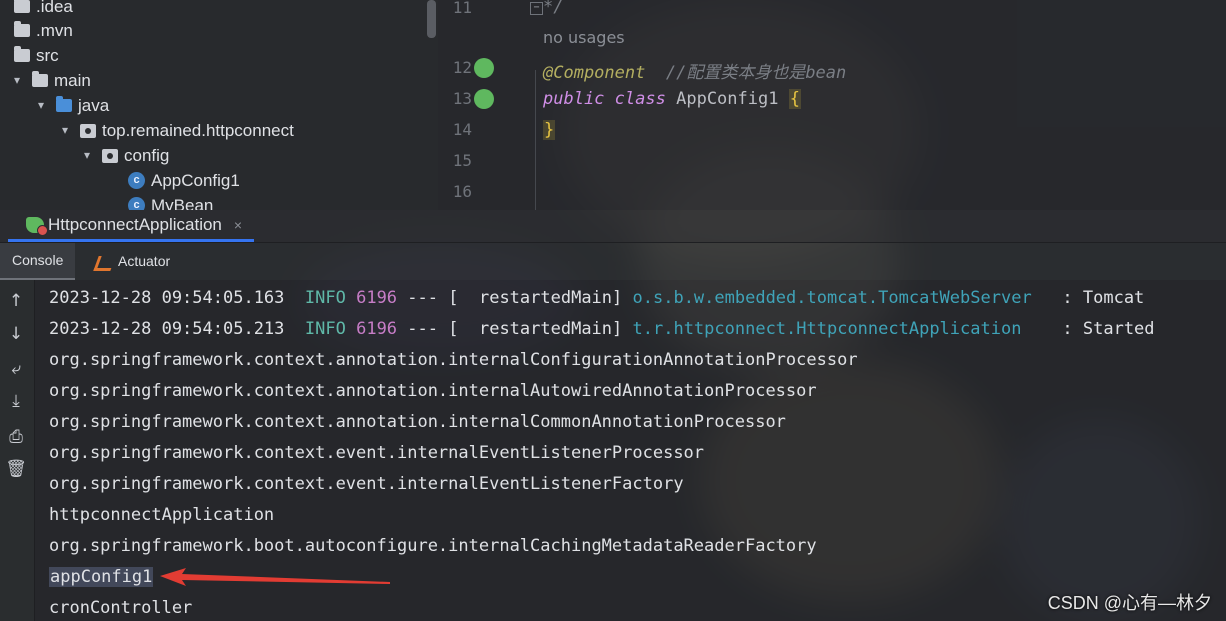 This screenshot has width=1226, height=621. Describe the element at coordinates (198, 130) in the screenshot. I see `tree-item-label: top.remained.httpconnect` at that location.